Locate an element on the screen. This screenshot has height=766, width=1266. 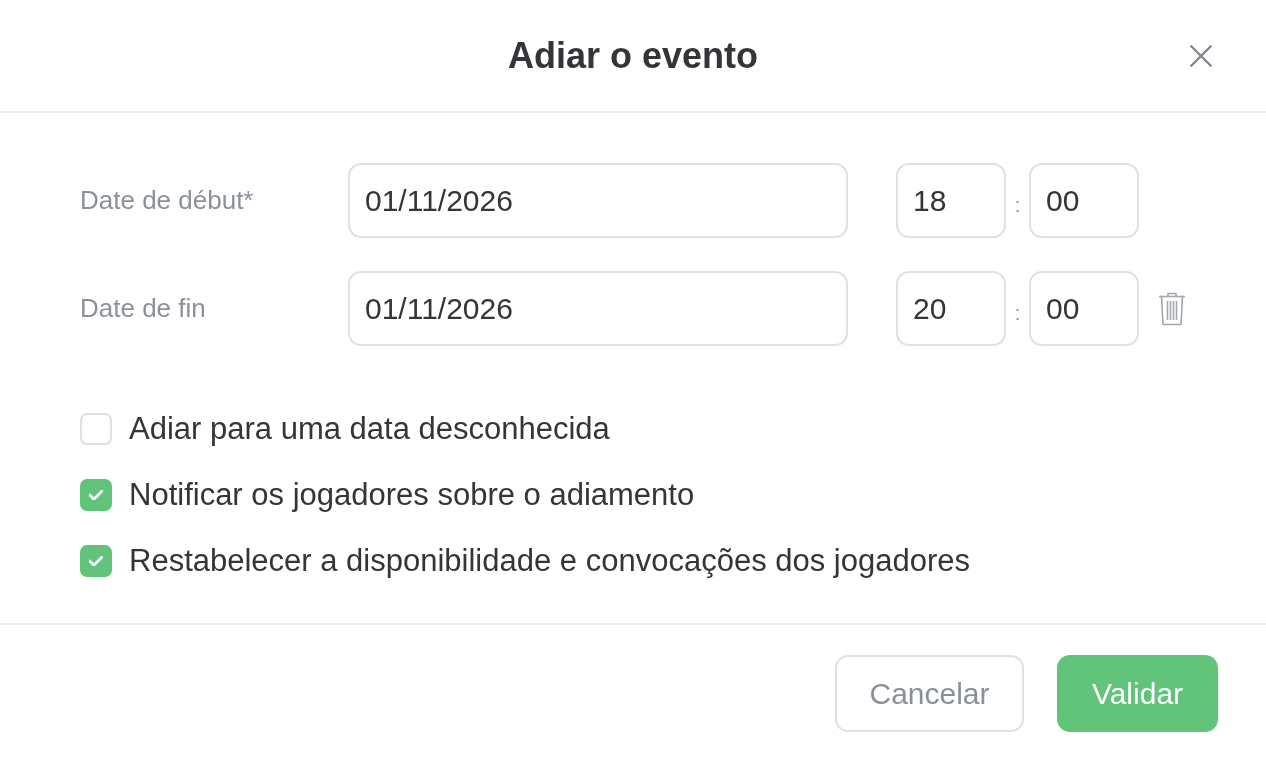
hour-field: 18 is located at coordinates (951, 200).